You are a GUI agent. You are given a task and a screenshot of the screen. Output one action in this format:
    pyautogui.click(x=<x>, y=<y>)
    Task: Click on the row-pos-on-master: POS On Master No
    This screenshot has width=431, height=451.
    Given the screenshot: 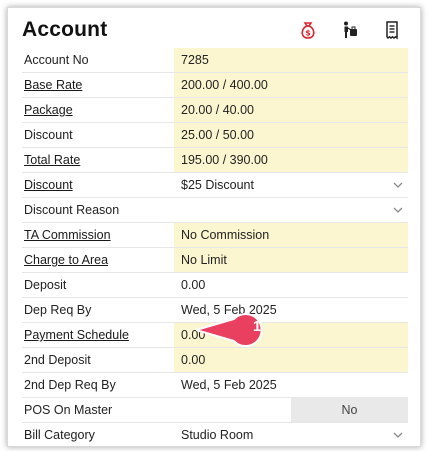 What is the action you would take?
    pyautogui.click(x=215, y=410)
    